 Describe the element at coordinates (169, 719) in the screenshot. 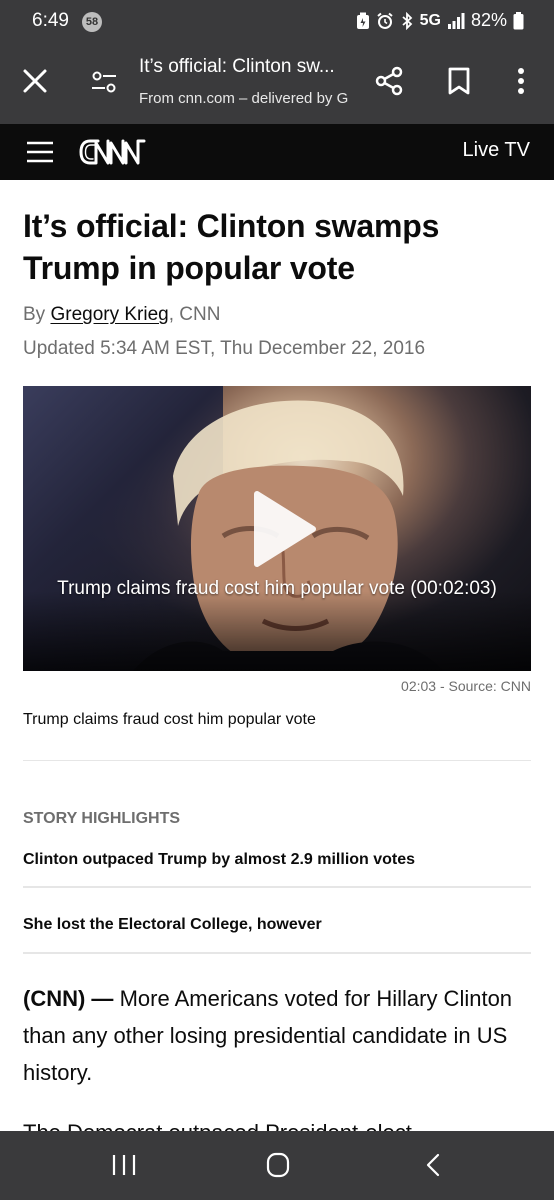

I see `video-caption: Trump claims fraud cost him popular vote` at that location.